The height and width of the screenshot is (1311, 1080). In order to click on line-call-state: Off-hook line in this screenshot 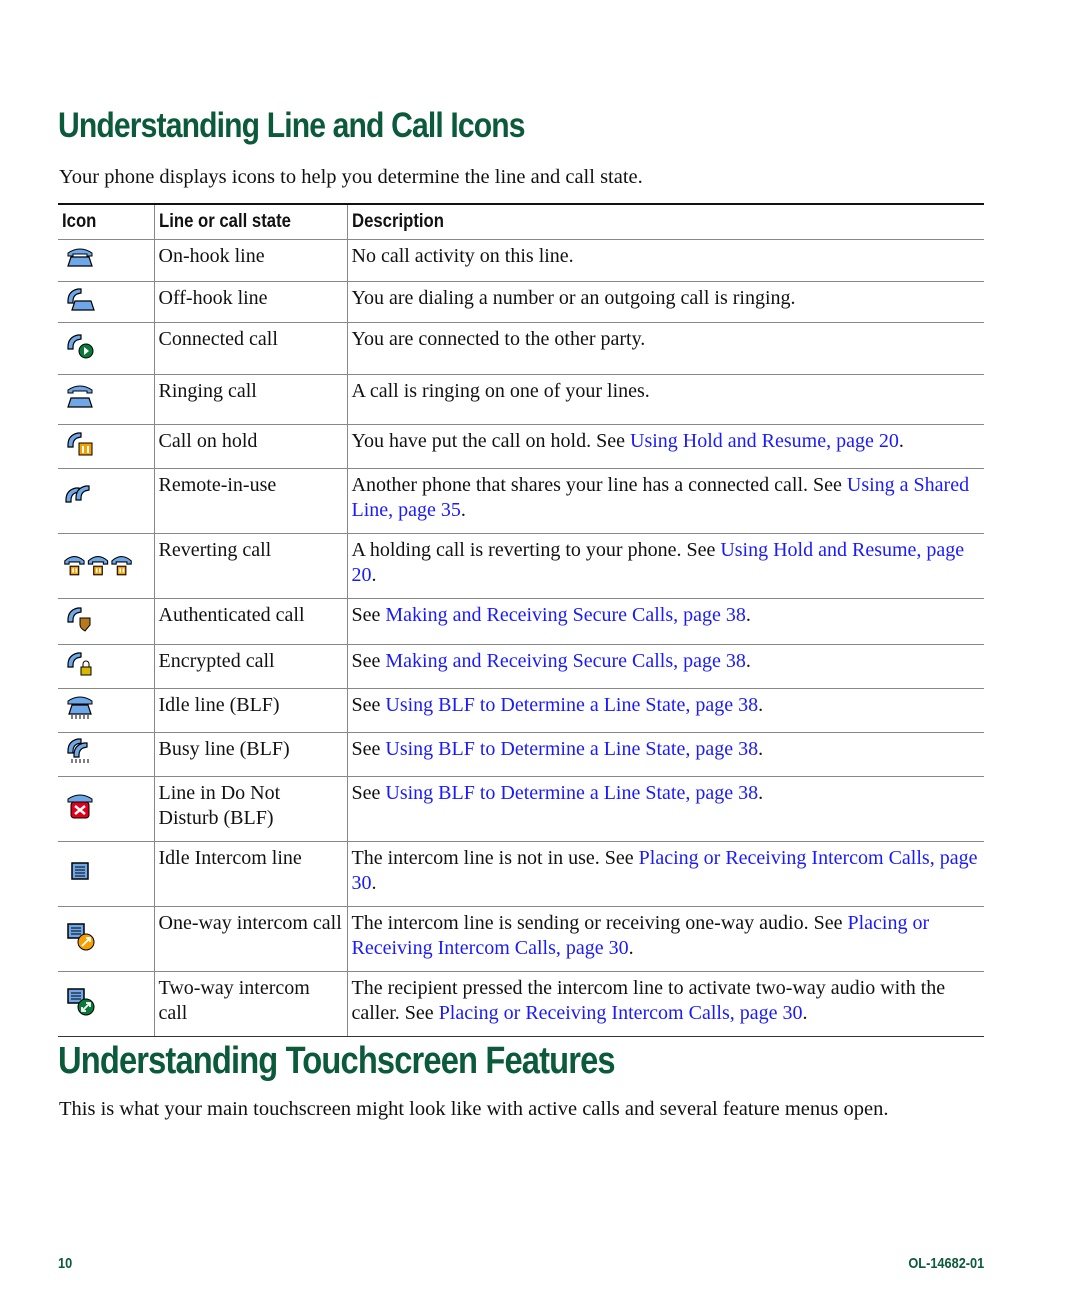, I will do `click(213, 298)`.